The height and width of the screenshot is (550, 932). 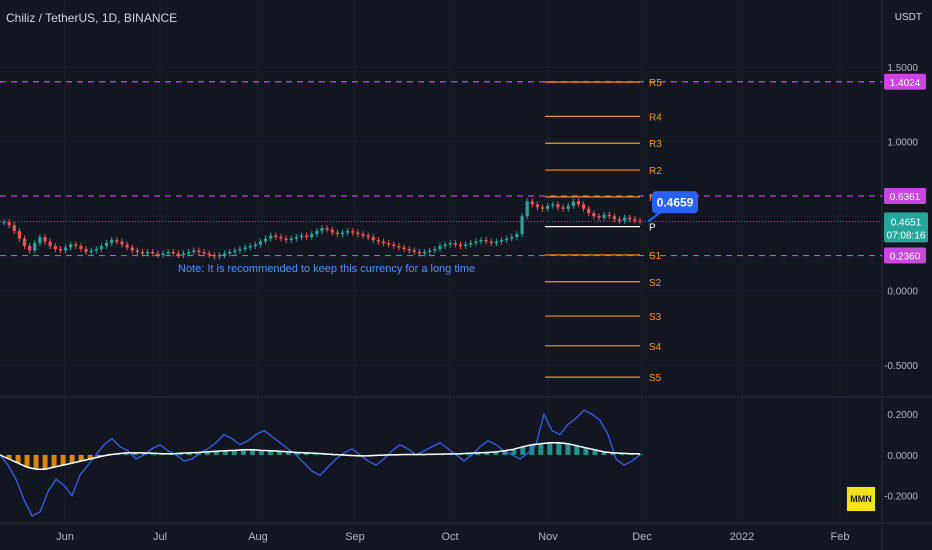 I want to click on price-tick-label: 1.0000, so click(x=902, y=143).